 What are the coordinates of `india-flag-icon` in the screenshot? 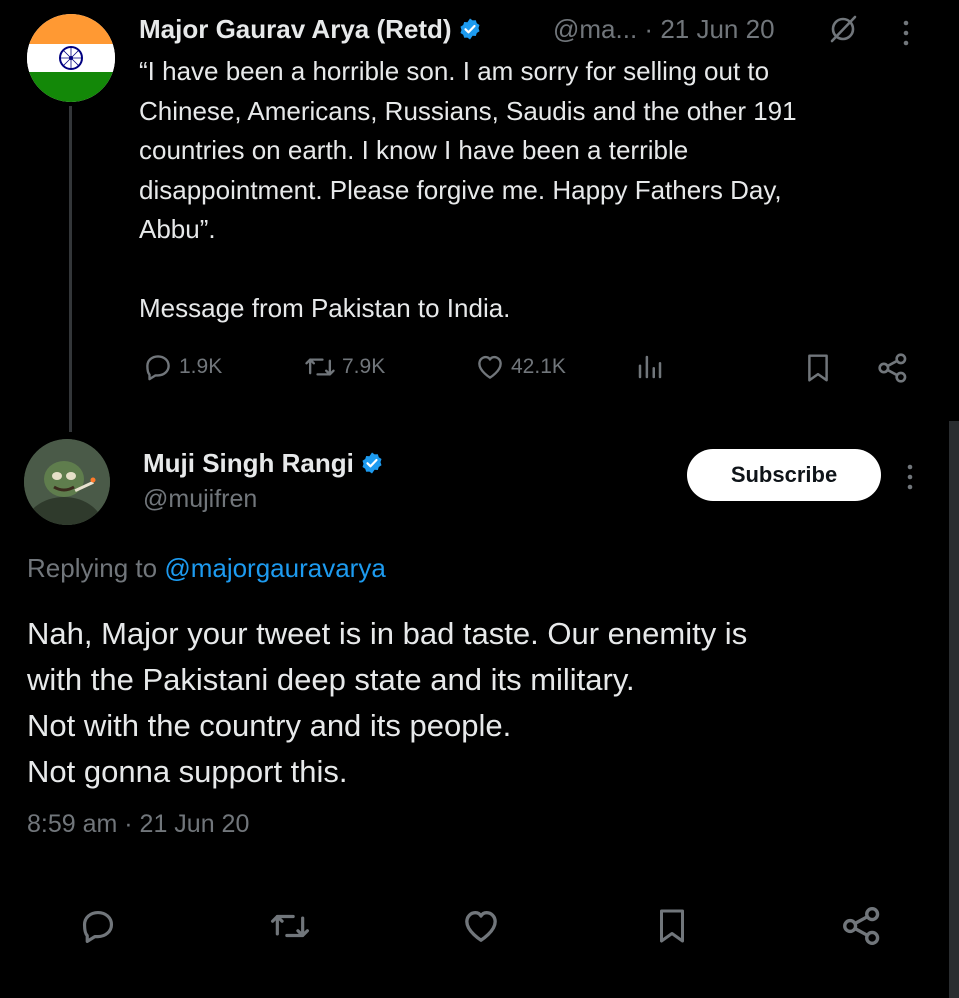 It's located at (71, 58).